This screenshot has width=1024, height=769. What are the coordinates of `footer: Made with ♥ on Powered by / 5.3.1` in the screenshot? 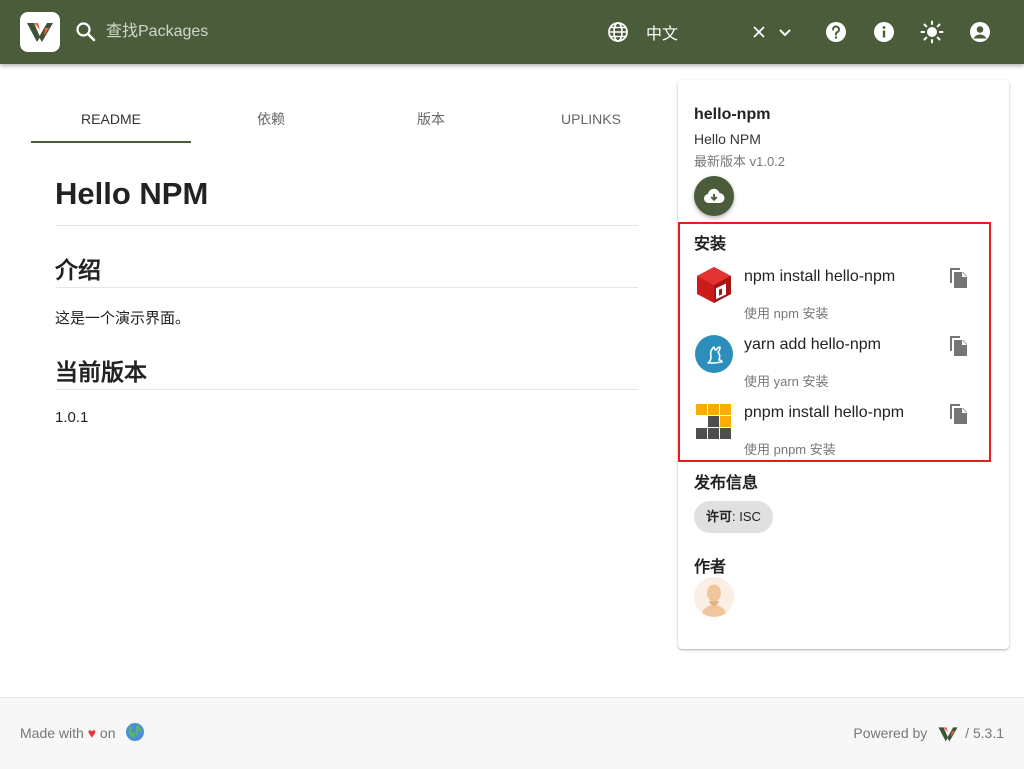 It's located at (512, 733).